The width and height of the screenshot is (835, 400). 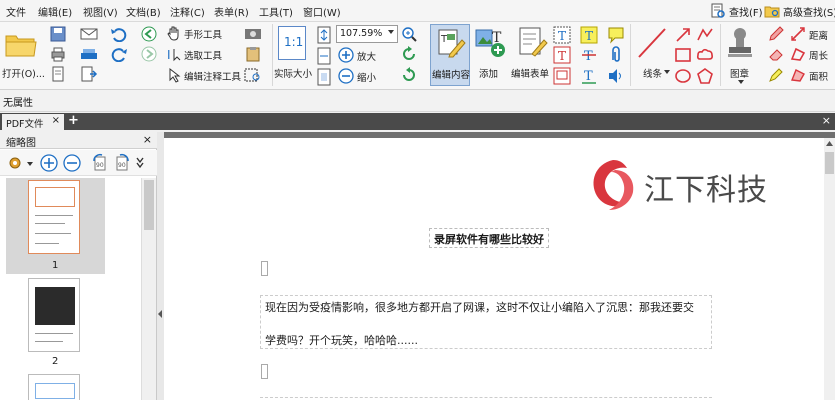 What do you see at coordinates (148, 289) in the screenshot?
I see `thumbnail-scrollbar` at bounding box center [148, 289].